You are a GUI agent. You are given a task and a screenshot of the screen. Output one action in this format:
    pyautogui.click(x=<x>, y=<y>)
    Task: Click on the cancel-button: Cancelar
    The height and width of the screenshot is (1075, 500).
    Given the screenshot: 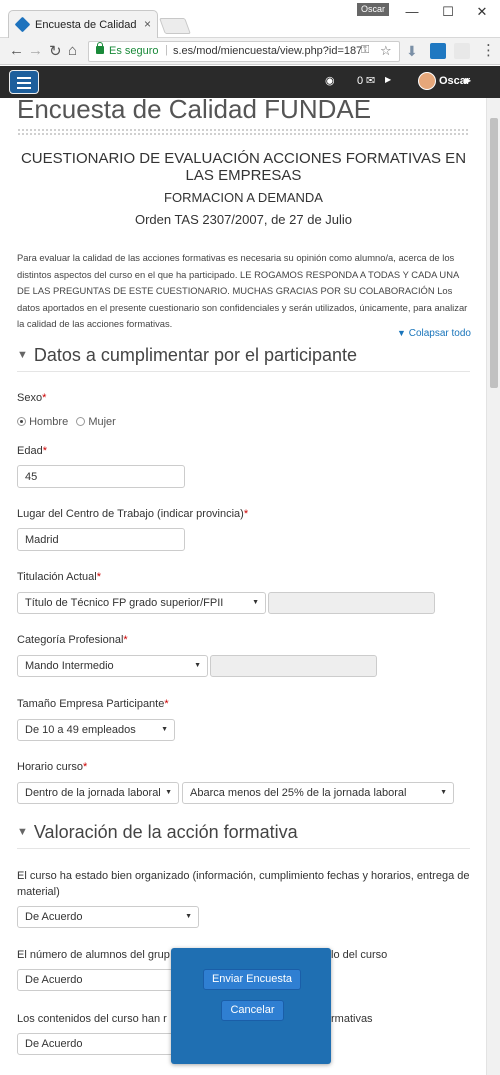 What is the action you would take?
    pyautogui.click(x=252, y=1010)
    